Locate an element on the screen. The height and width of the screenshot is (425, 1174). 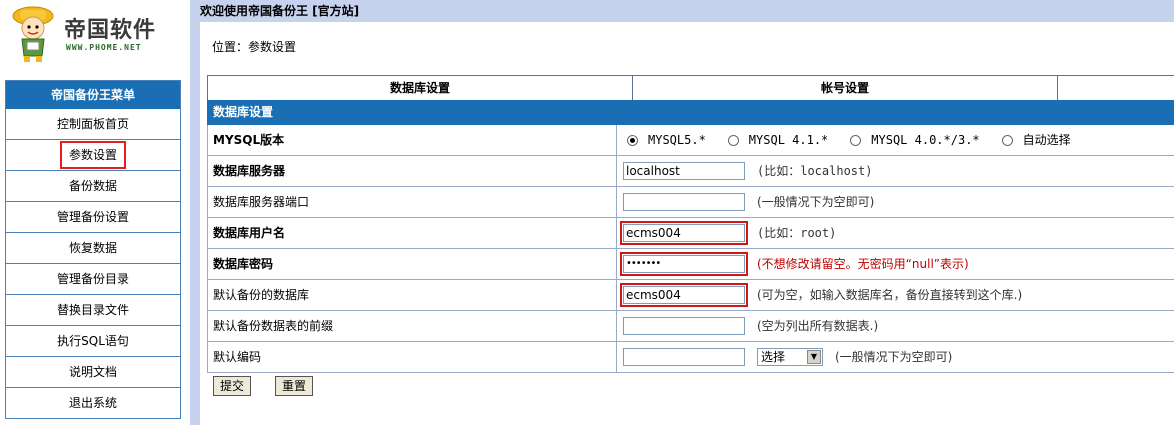
menu-item-restore: 恢复数据 is located at coordinates (93, 248).